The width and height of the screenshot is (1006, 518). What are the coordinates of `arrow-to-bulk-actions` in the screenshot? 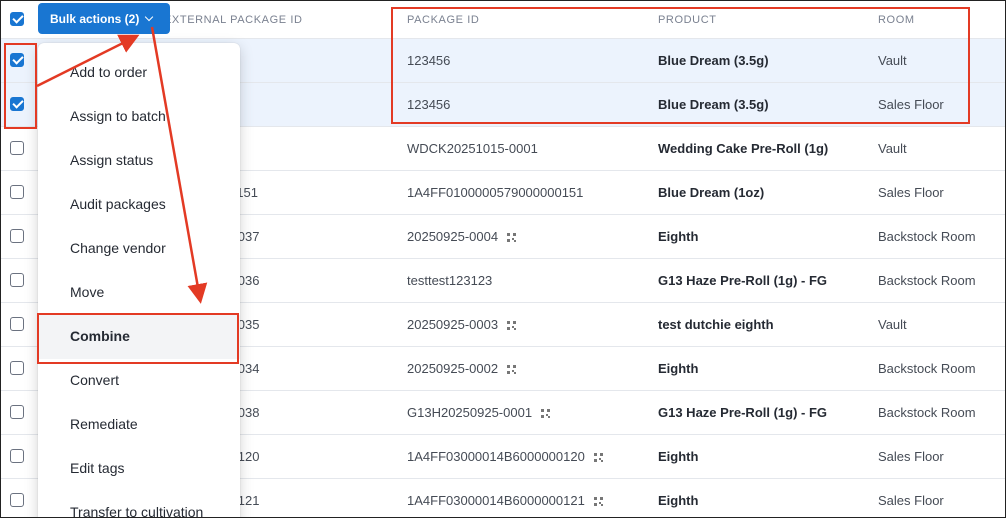 It's located at (88, 61).